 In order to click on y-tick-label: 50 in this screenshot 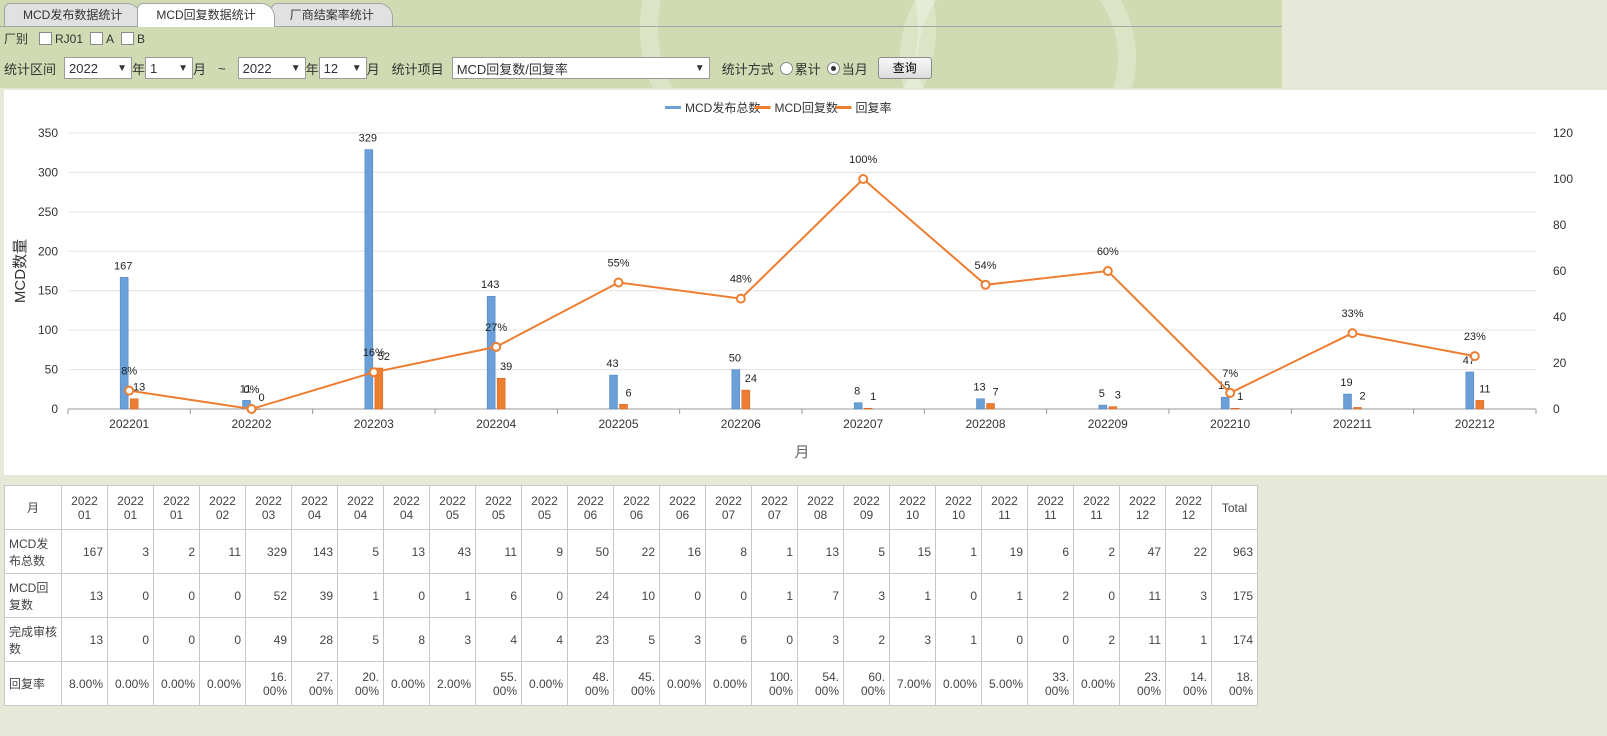, I will do `click(52, 370)`.